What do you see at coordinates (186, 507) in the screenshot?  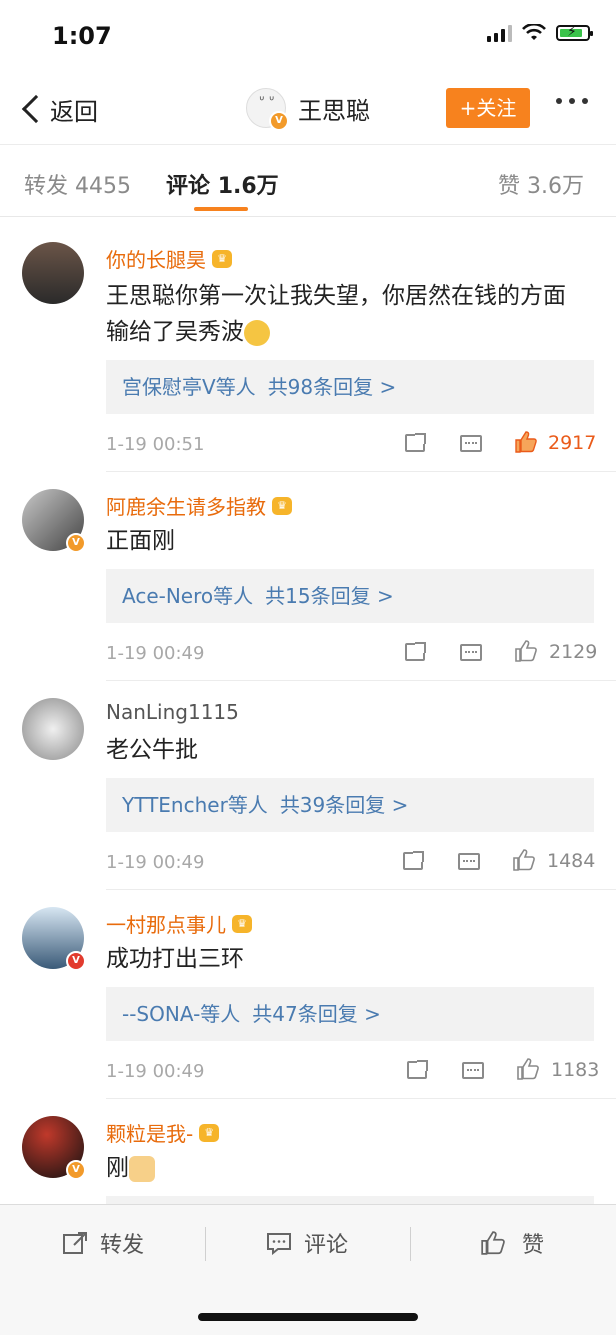 I see `comment-author-name: 阿鹿余生请多指教` at bounding box center [186, 507].